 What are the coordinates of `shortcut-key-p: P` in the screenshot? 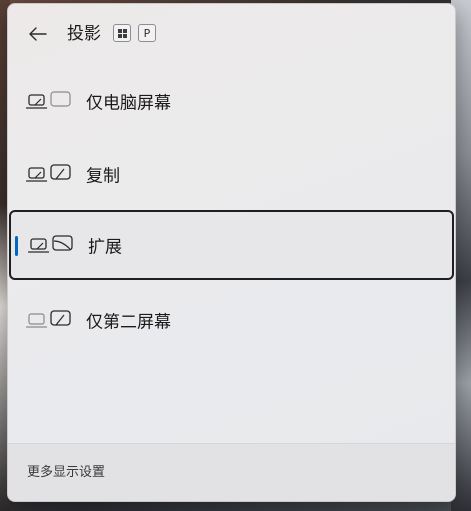 It's located at (147, 33).